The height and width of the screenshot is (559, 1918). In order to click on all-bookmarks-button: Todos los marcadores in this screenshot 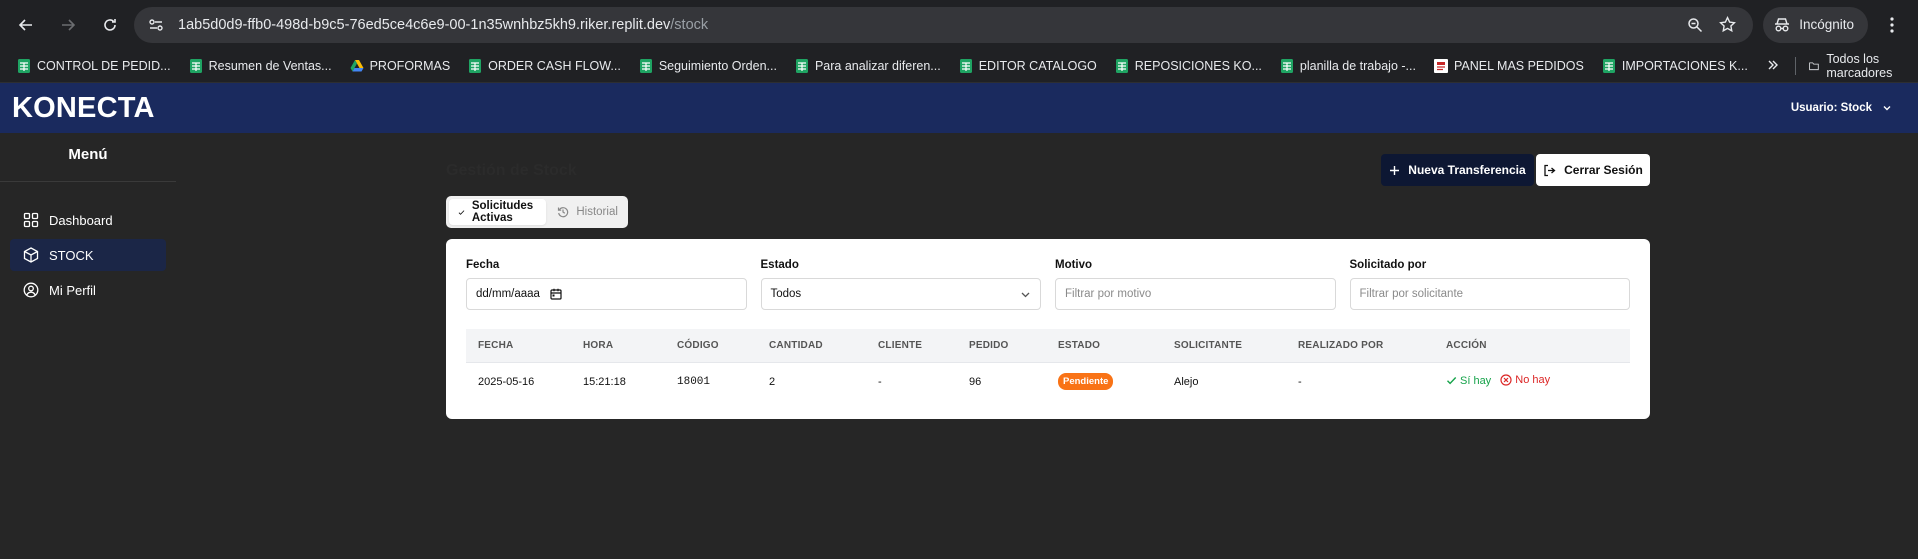, I will do `click(1855, 66)`.